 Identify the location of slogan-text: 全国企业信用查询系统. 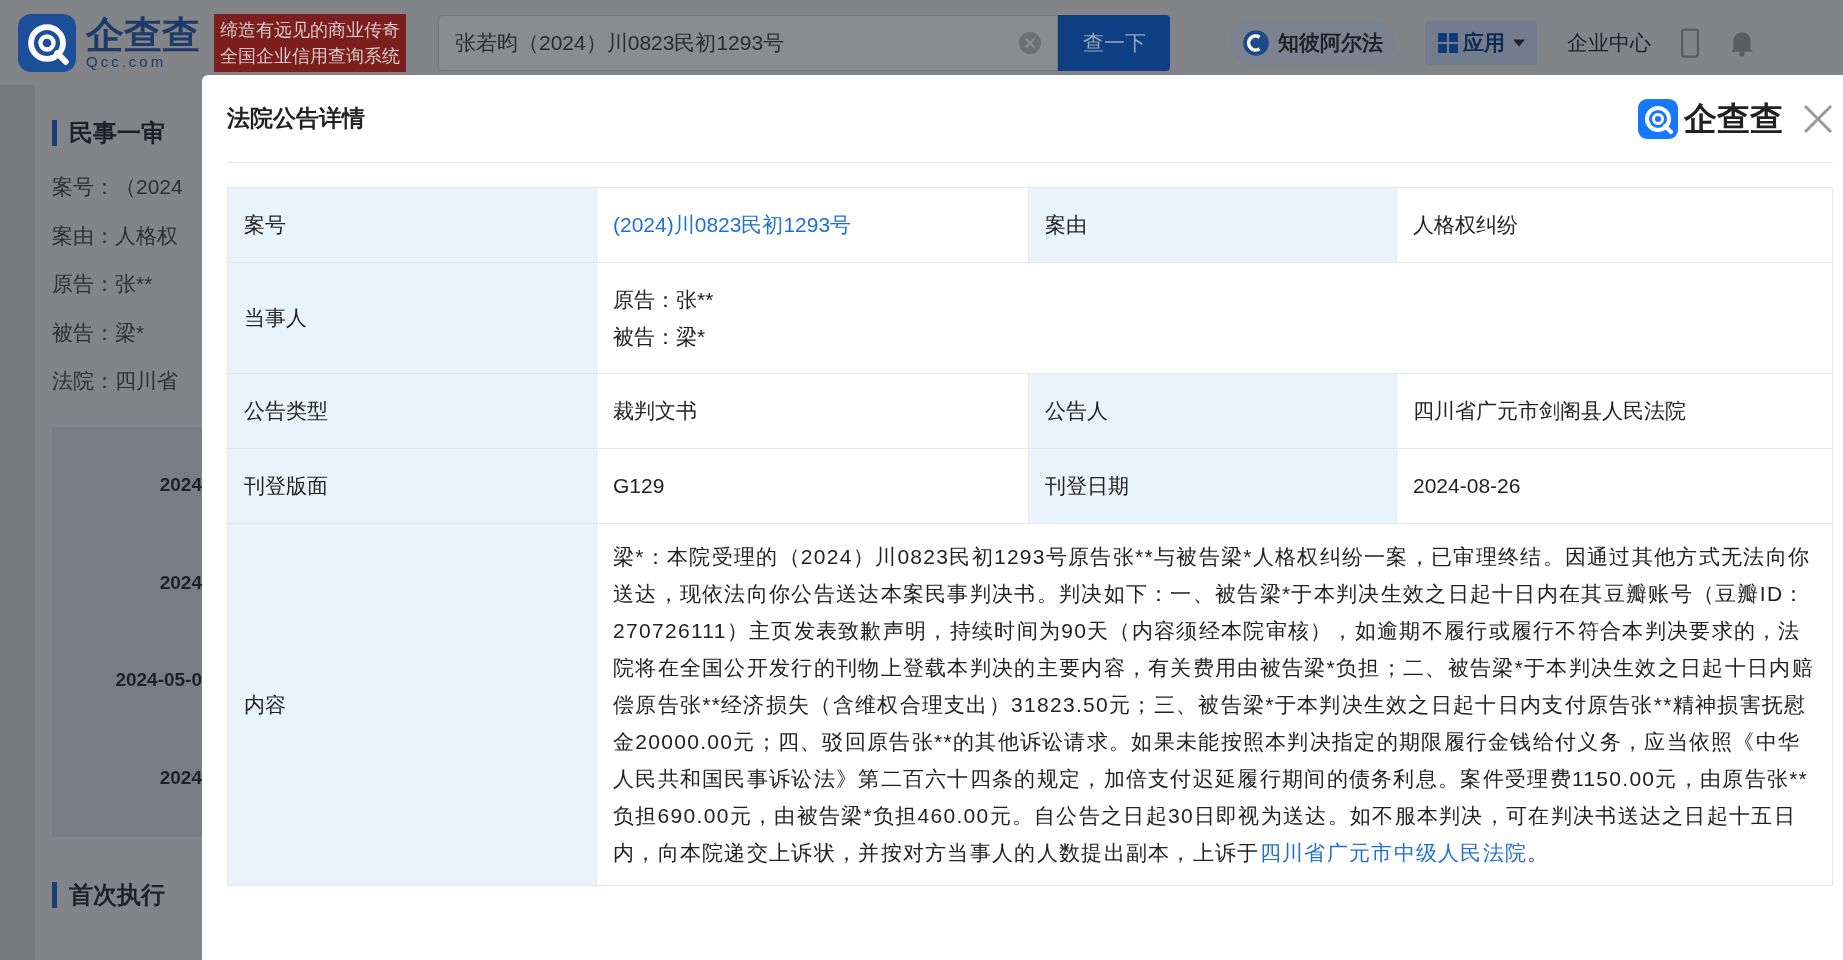
(310, 56).